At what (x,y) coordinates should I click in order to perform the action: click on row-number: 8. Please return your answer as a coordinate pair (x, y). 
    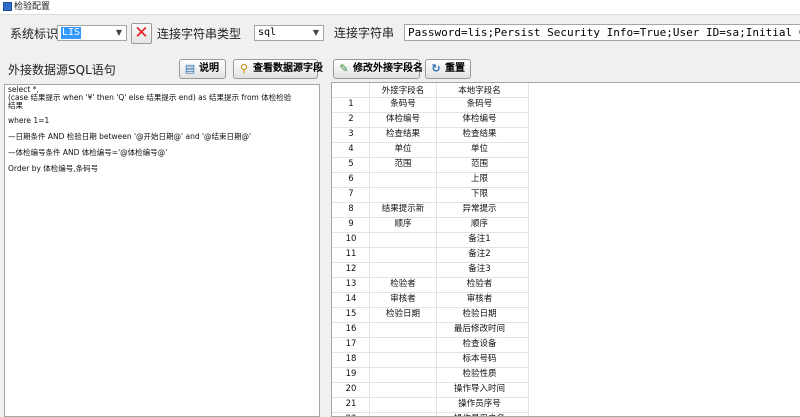
    Looking at the image, I should click on (351, 209).